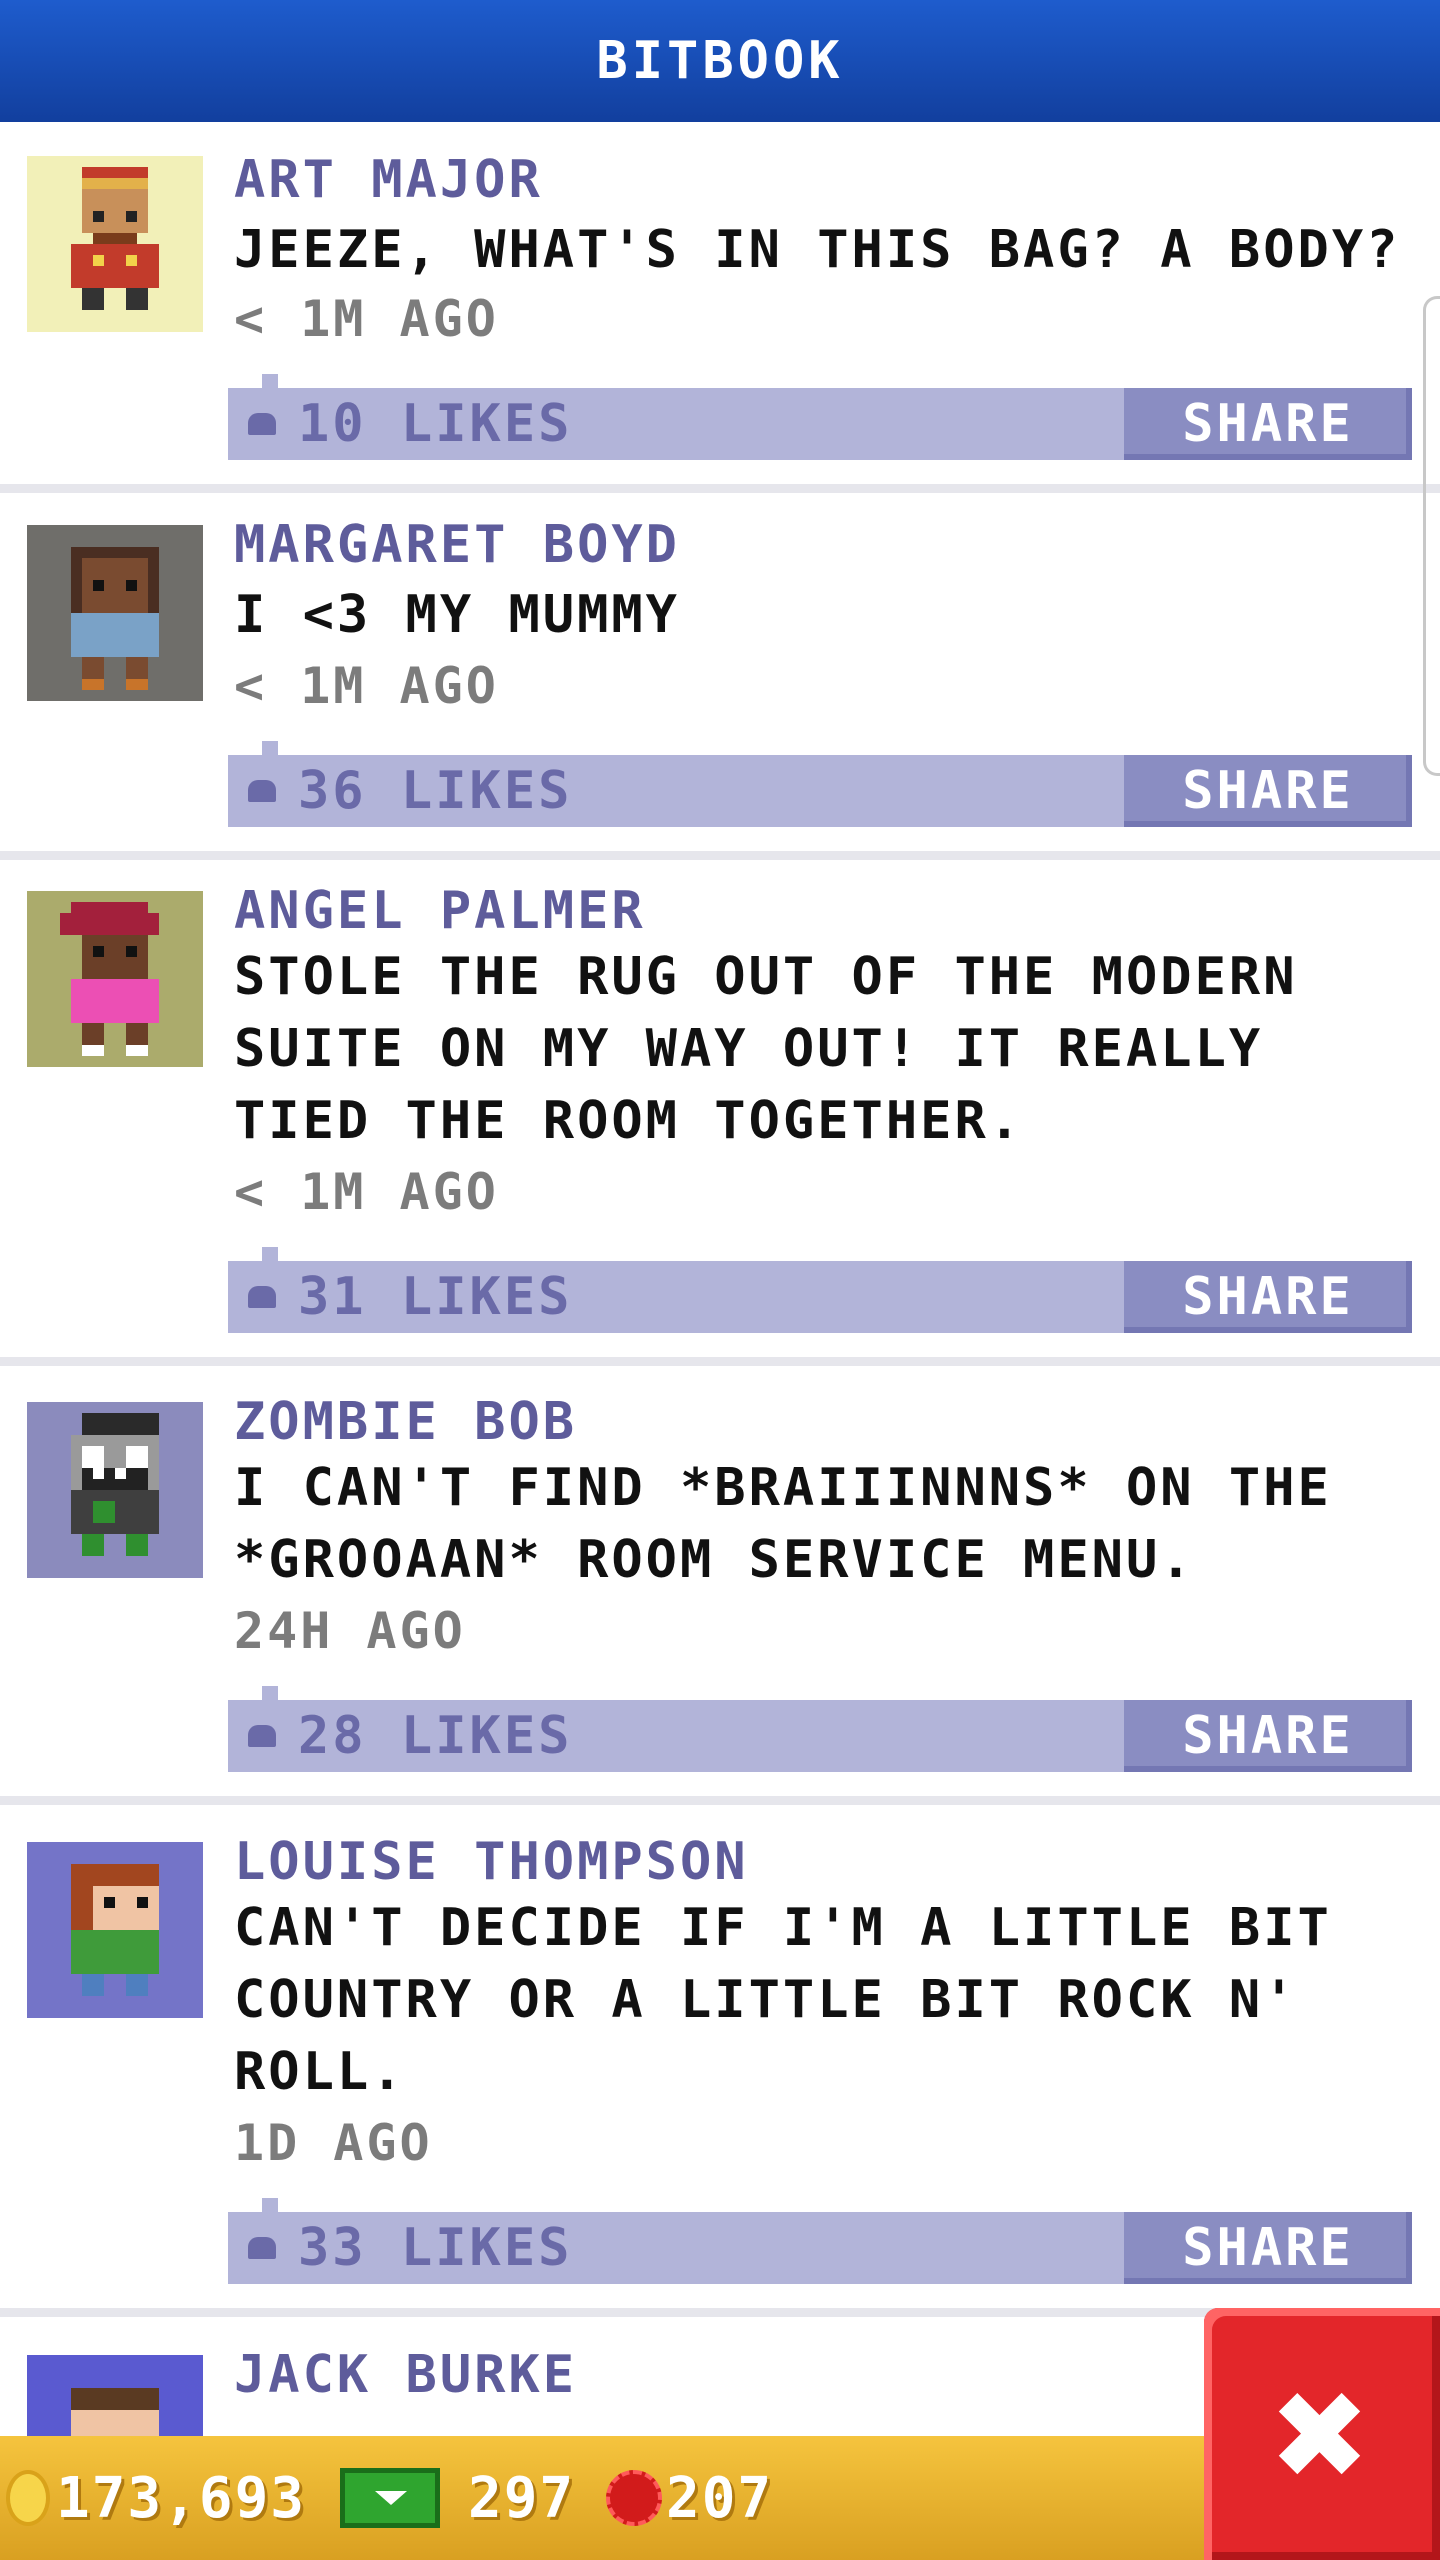 Image resolution: width=1440 pixels, height=2560 pixels. What do you see at coordinates (457, 2498) in the screenshot?
I see `bux-stat: 297` at bounding box center [457, 2498].